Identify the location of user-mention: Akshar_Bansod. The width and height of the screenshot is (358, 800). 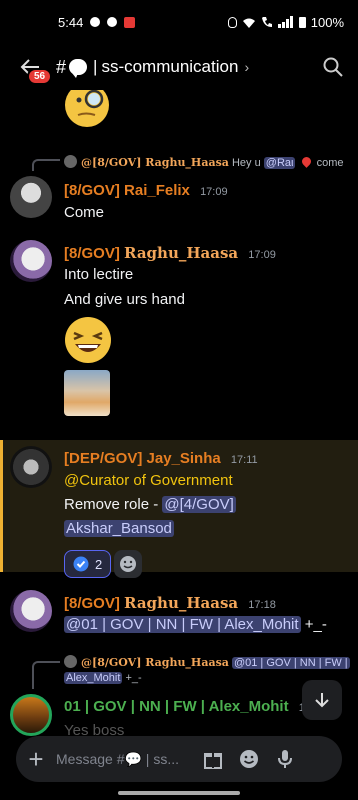
(119, 528).